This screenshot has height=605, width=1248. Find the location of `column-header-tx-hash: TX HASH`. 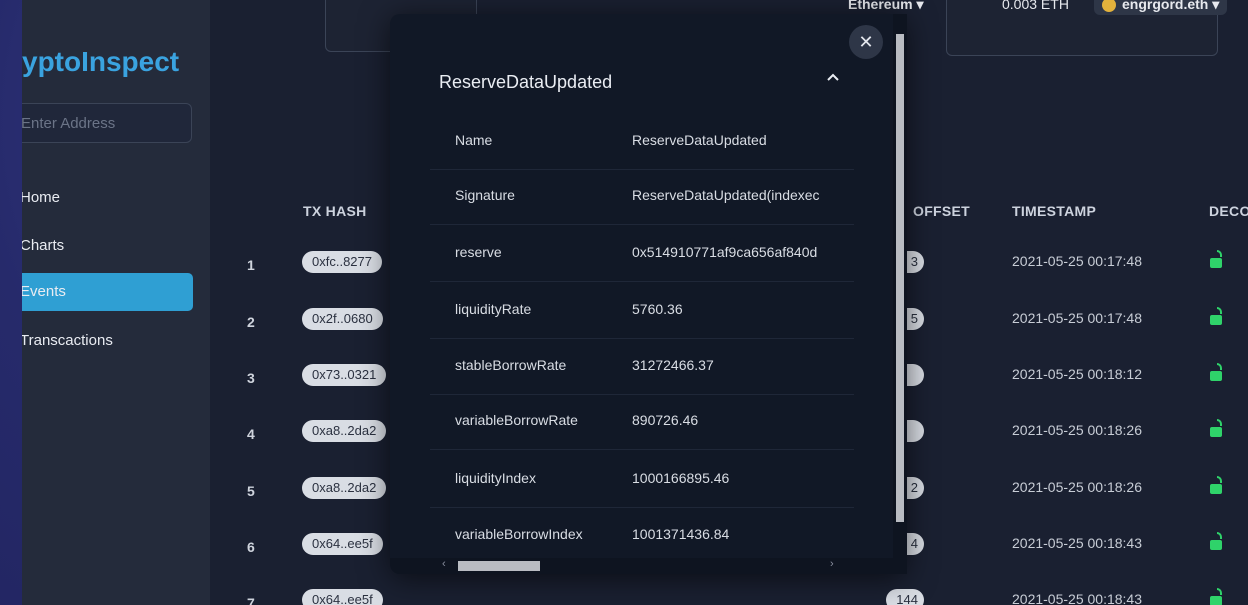

column-header-tx-hash: TX HASH is located at coordinates (335, 211).